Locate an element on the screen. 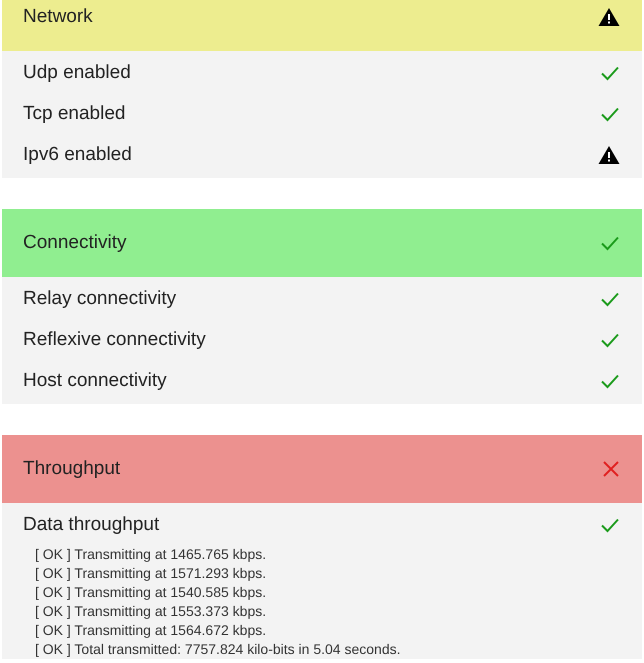  log-line: [ OK ] Transmitting at 1553.373 kbps. is located at coordinates (151, 611).